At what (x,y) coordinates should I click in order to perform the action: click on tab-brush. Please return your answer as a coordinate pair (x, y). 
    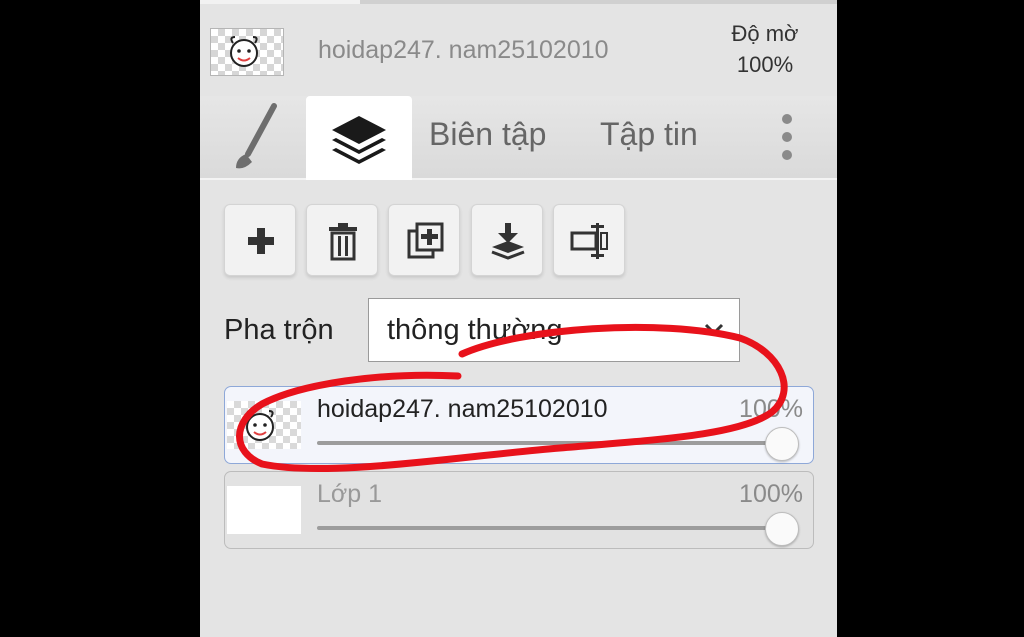
    Looking at the image, I should click on (257, 140).